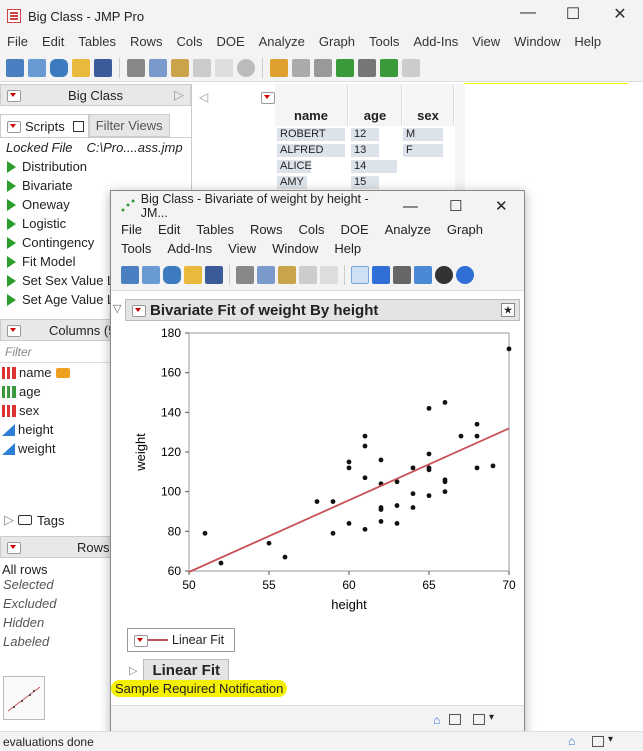  Describe the element at coordinates (354, 230) in the screenshot. I see `report-menu-doe: DOE` at that location.